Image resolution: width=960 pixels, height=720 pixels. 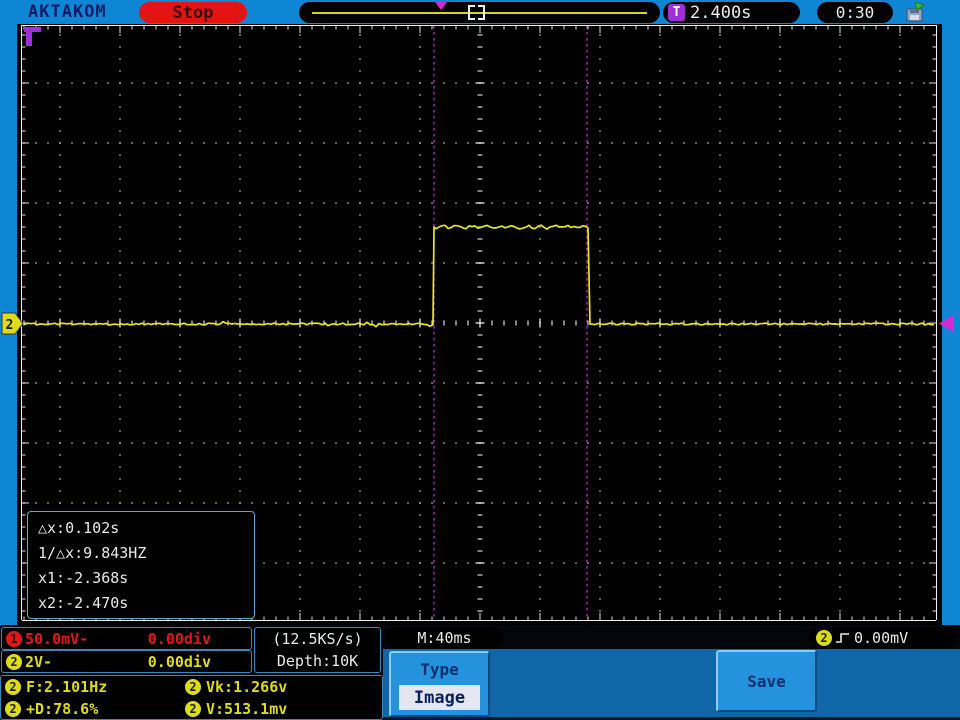 I want to click on sample-rate: (12.5KS/s), so click(x=317, y=639).